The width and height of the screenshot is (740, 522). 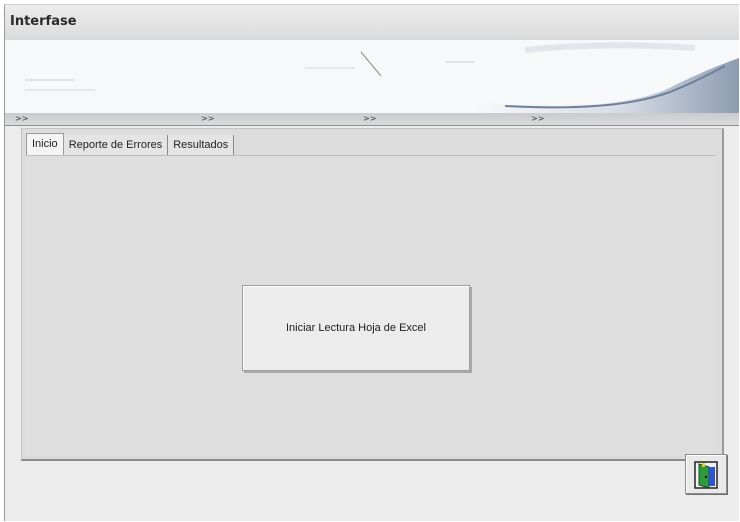 I want to click on tab-reporte-de-errores: Reporte de Errores, so click(x=116, y=145).